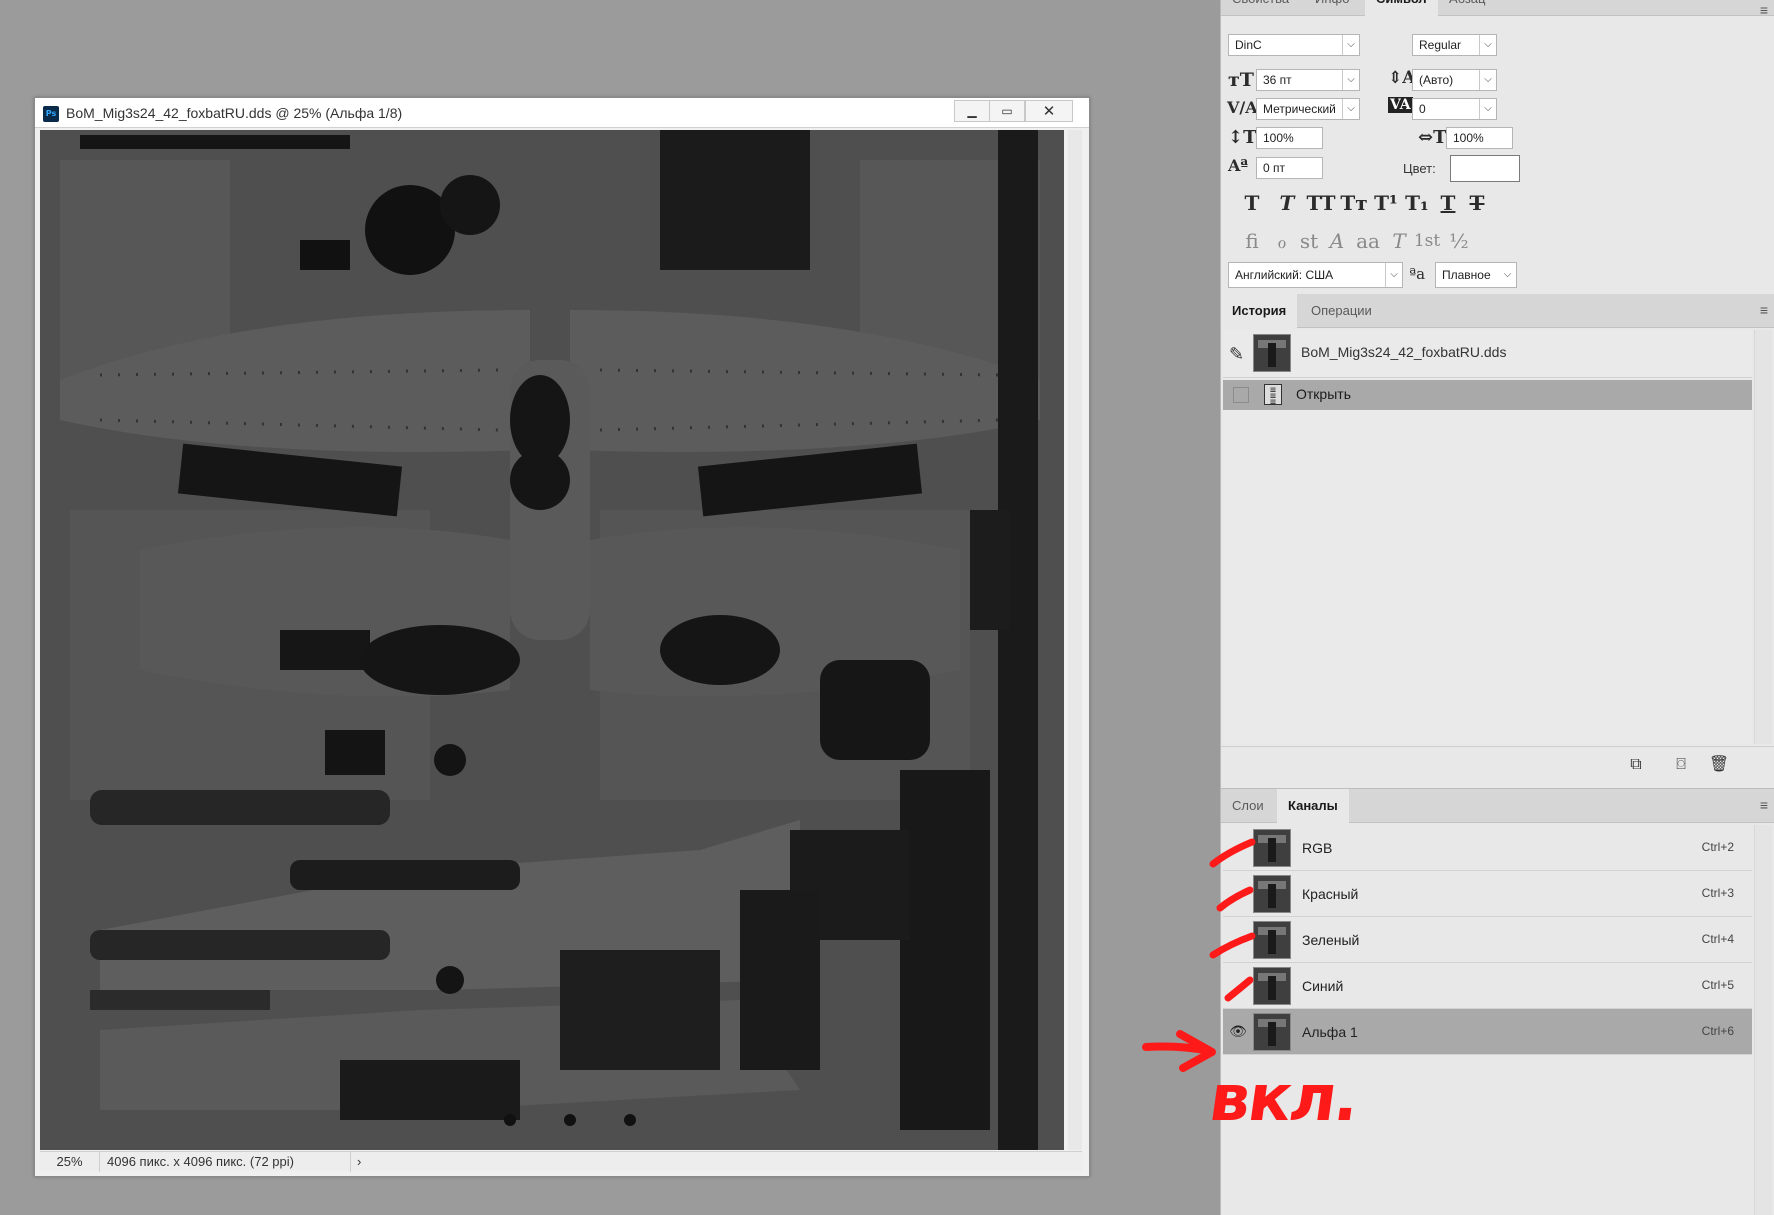  What do you see at coordinates (1763, 1020) in the screenshot?
I see `channels-scrollbar` at bounding box center [1763, 1020].